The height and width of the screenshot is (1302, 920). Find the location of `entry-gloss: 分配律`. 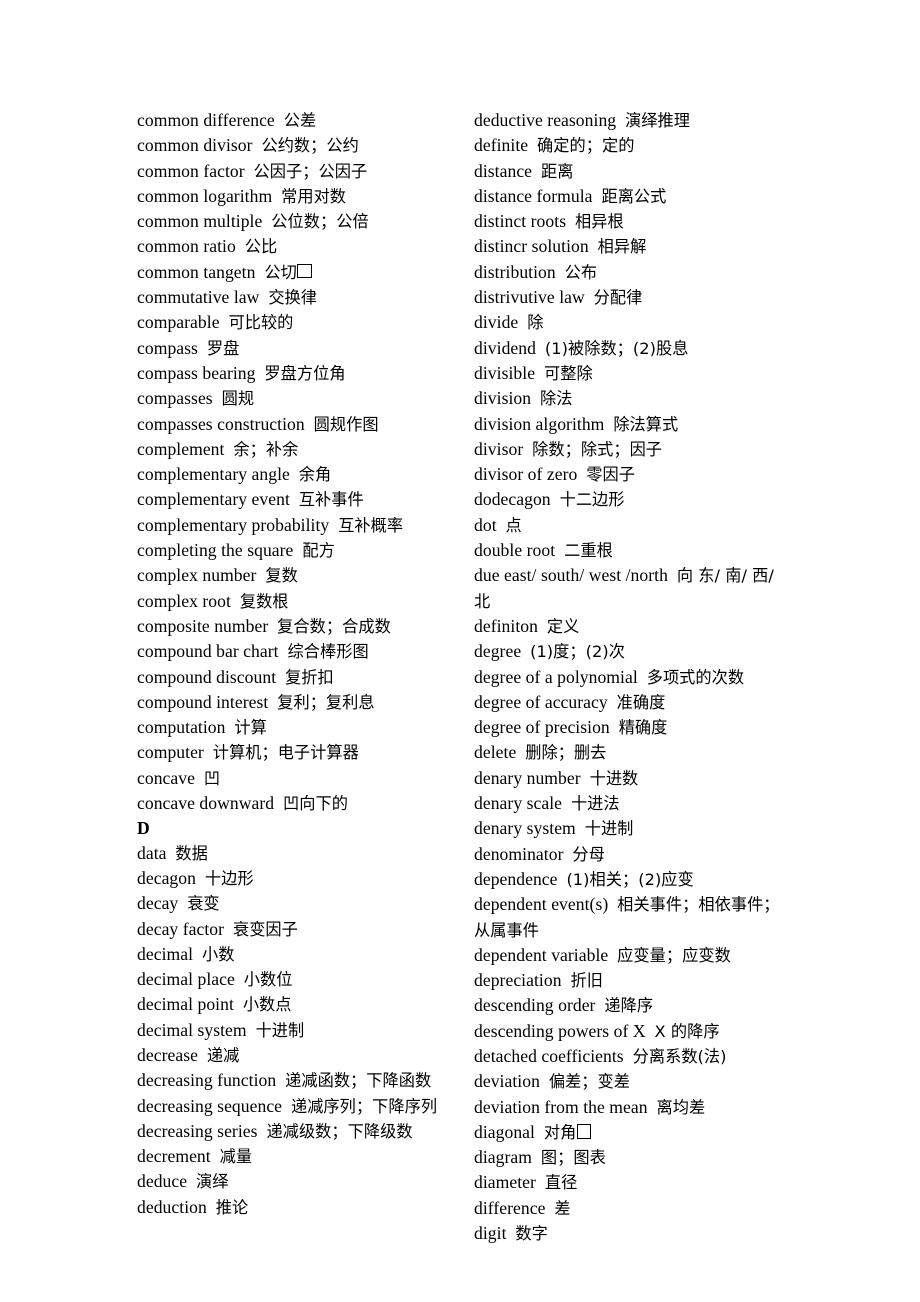

entry-gloss: 分配律 is located at coordinates (618, 298).